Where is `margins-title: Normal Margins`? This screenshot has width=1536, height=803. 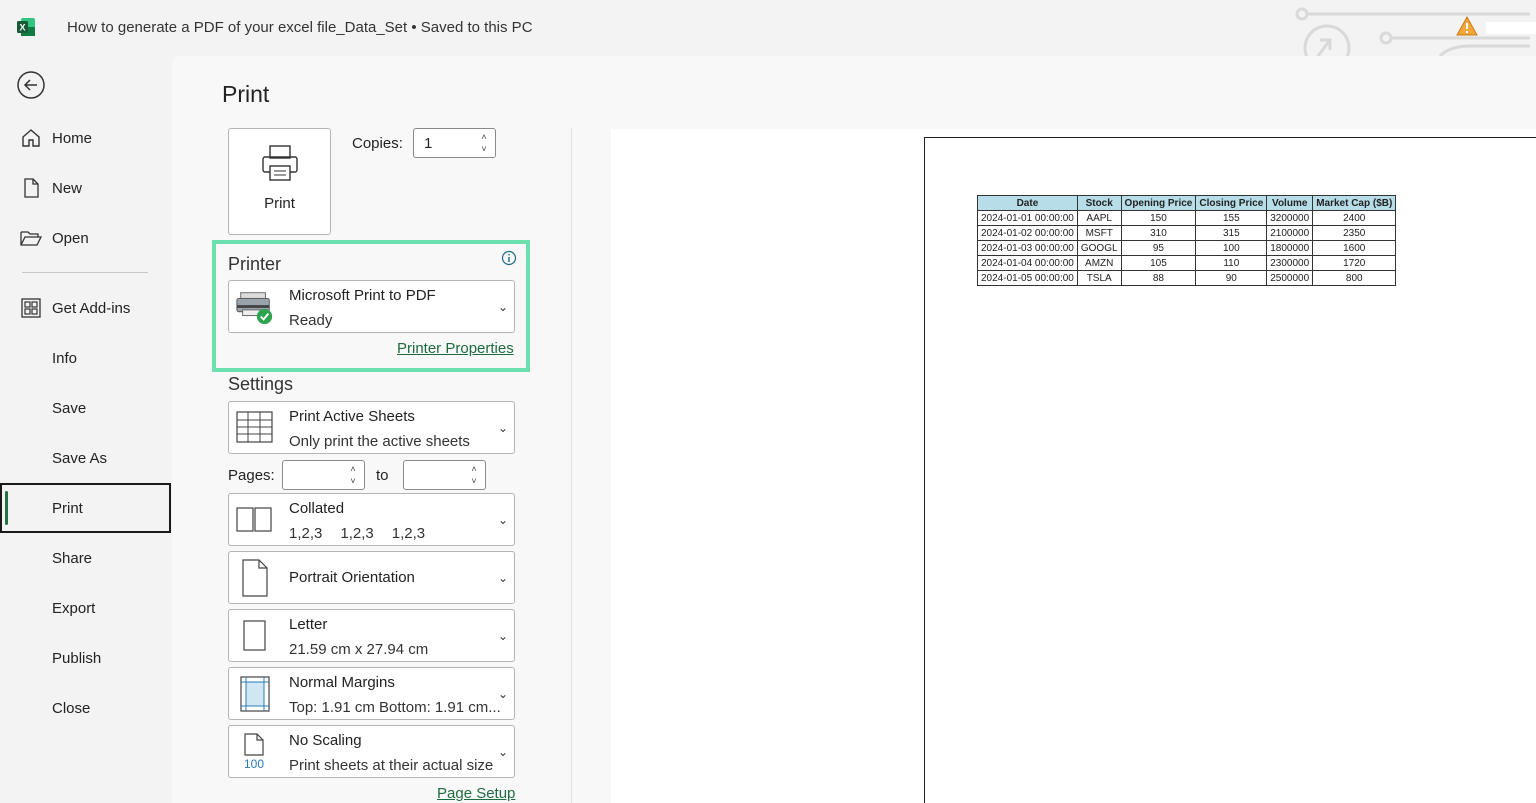 margins-title: Normal Margins is located at coordinates (342, 682).